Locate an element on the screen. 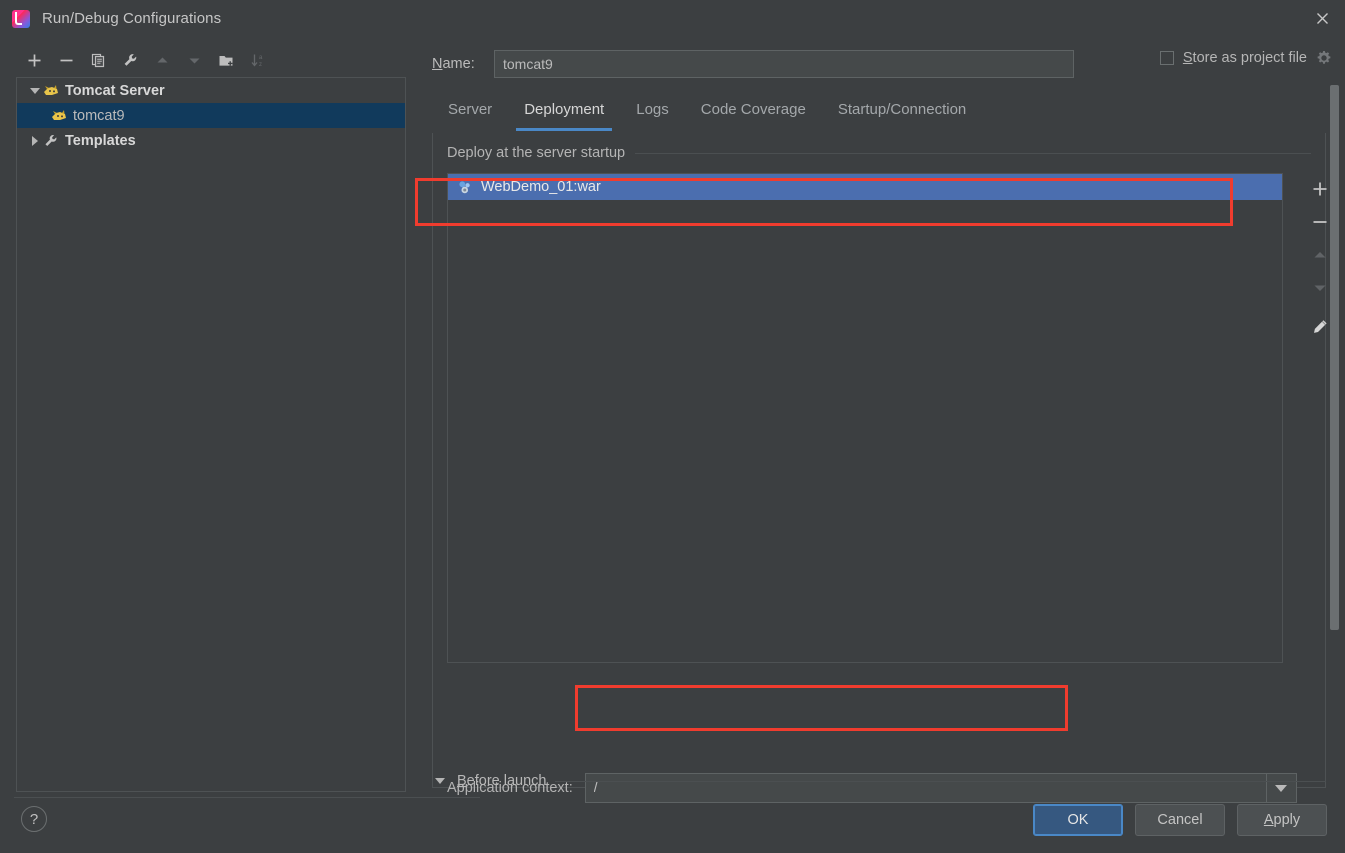 The width and height of the screenshot is (1345, 853). dialog-footer: ? OK Cancel Apply is located at coordinates (672, 824).